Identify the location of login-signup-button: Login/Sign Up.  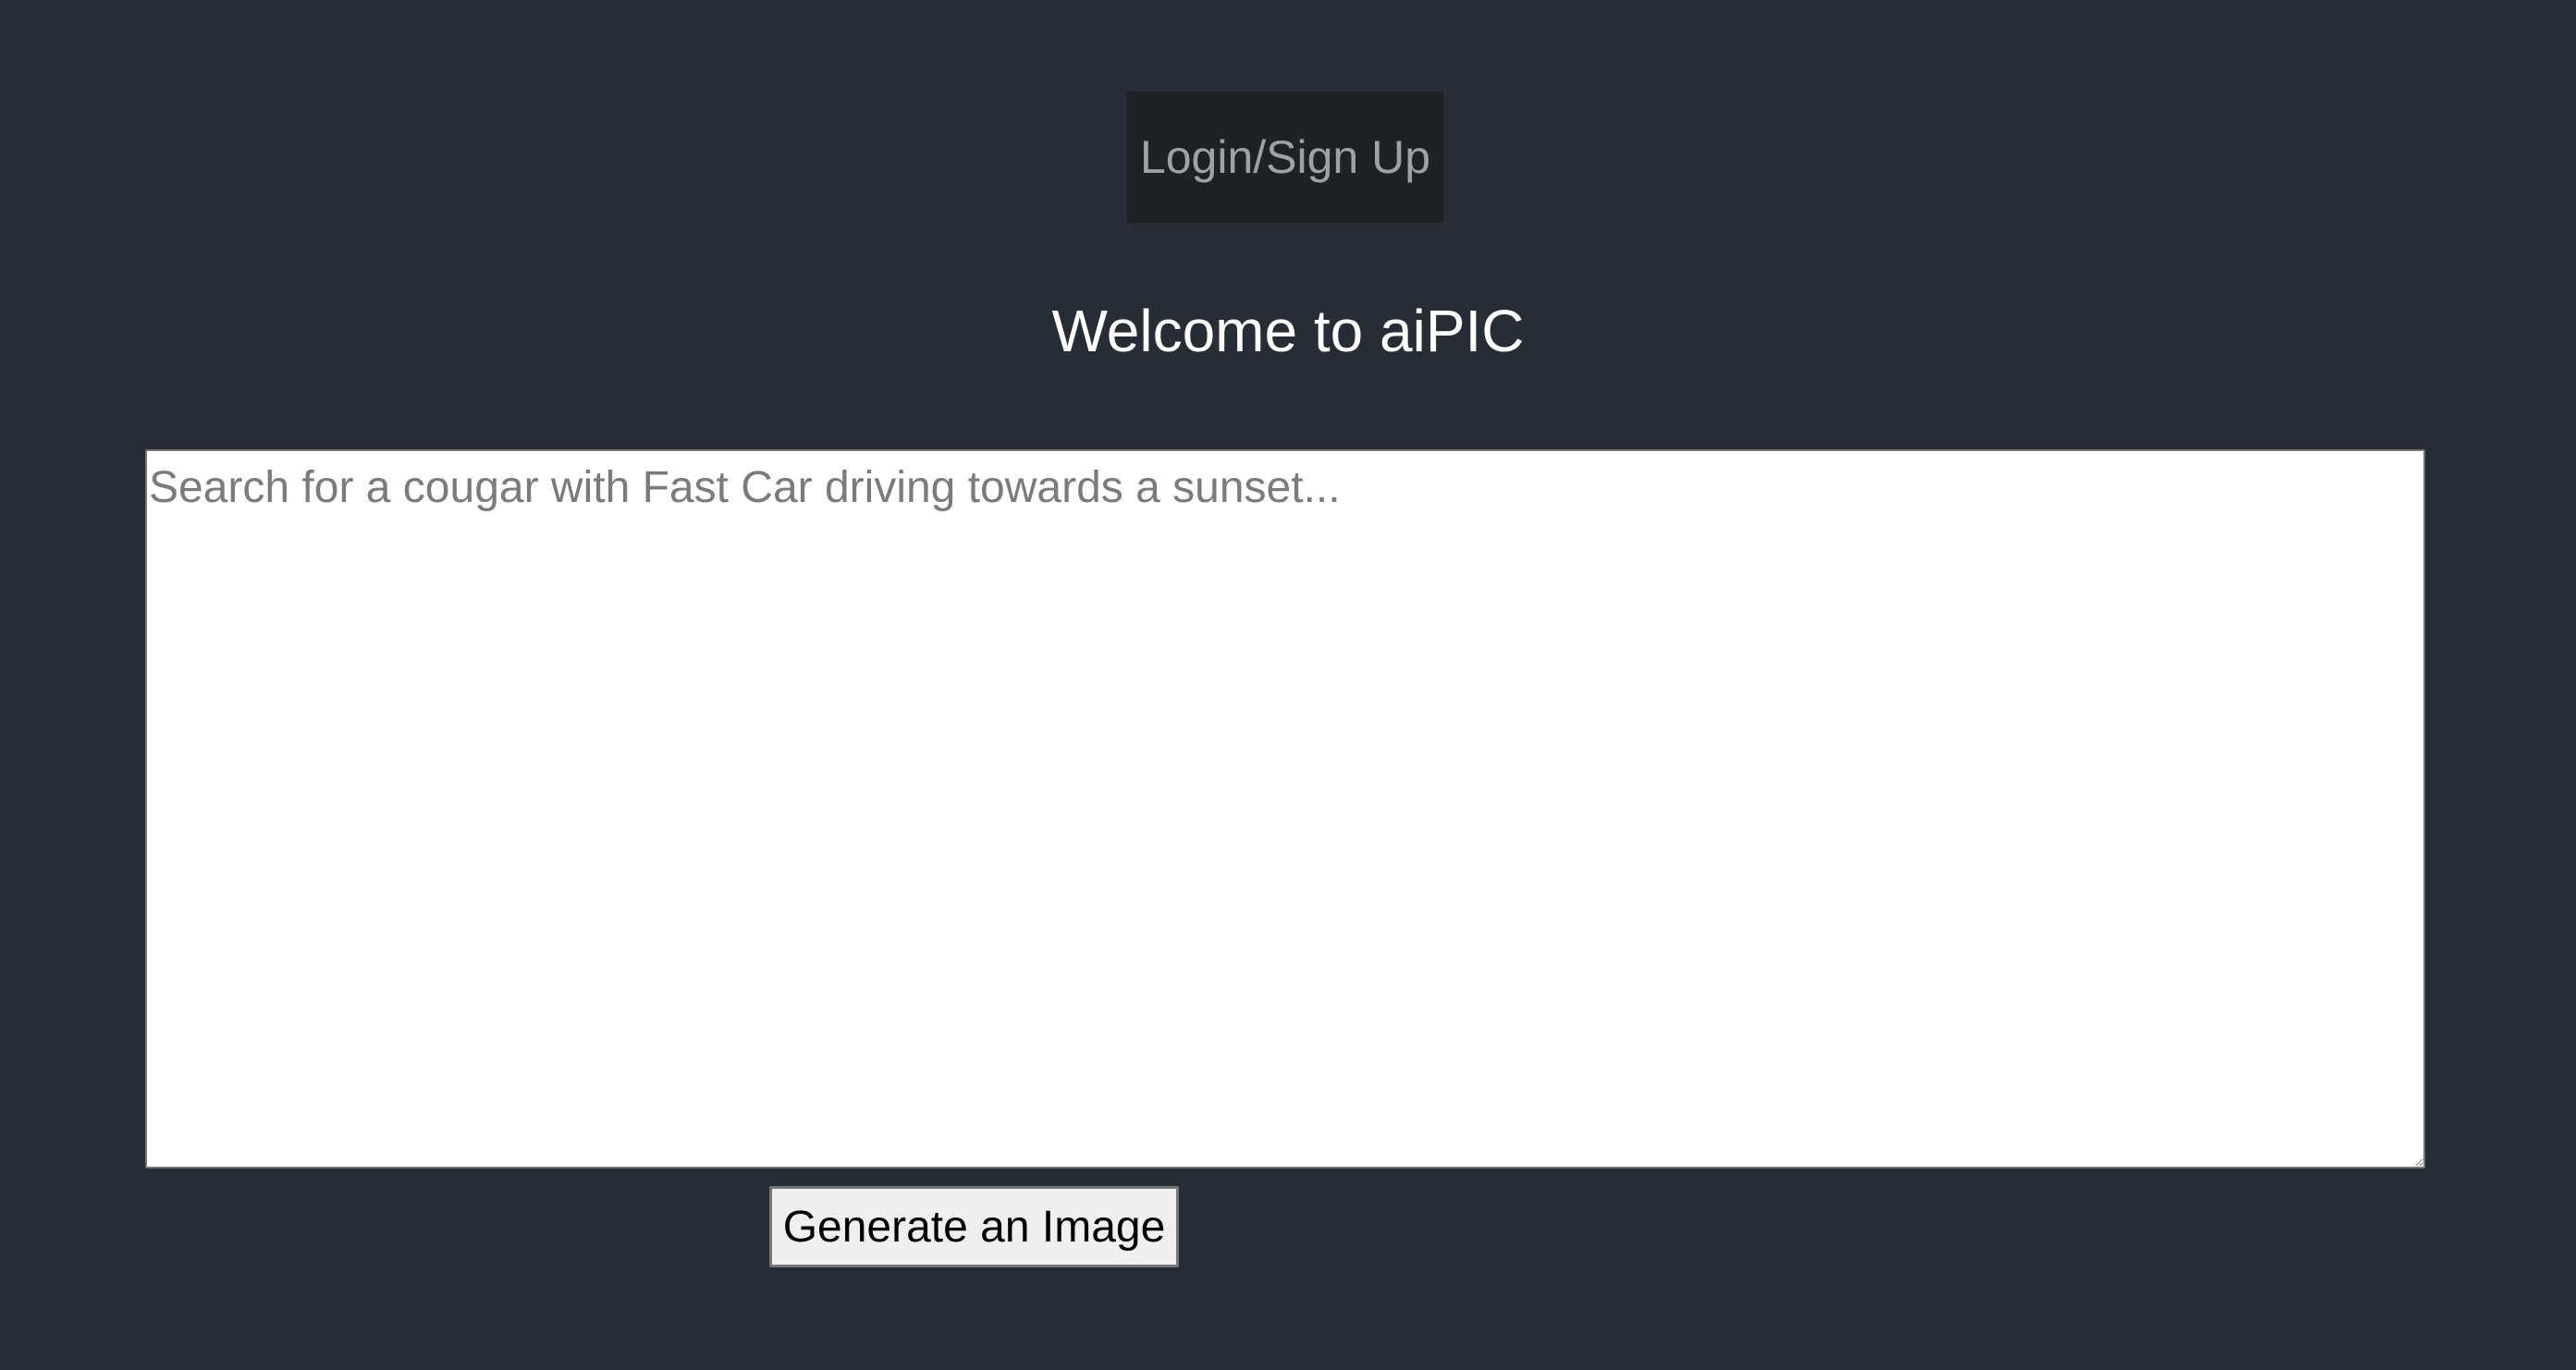
(1285, 157).